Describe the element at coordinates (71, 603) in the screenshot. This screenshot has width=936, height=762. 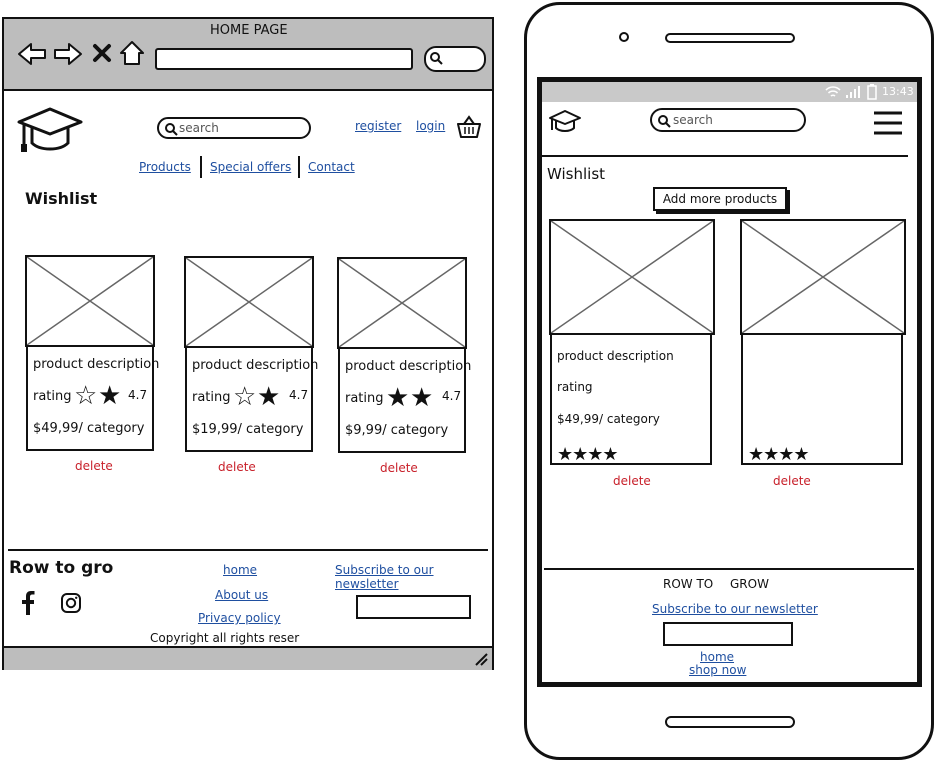
I see `instagram-icon` at that location.